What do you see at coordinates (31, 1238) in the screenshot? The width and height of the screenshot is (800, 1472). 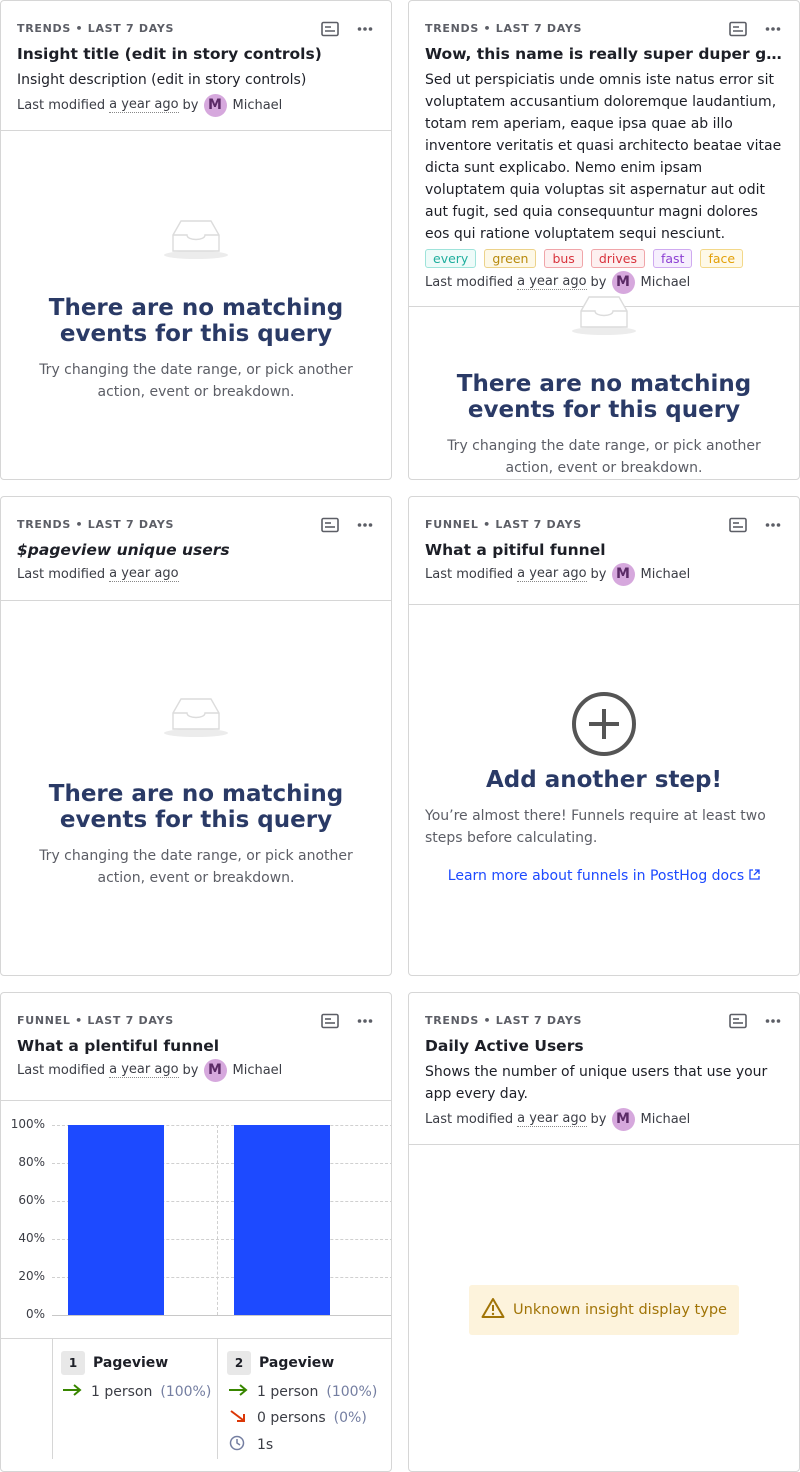 I see `y-tick-label: 40%` at bounding box center [31, 1238].